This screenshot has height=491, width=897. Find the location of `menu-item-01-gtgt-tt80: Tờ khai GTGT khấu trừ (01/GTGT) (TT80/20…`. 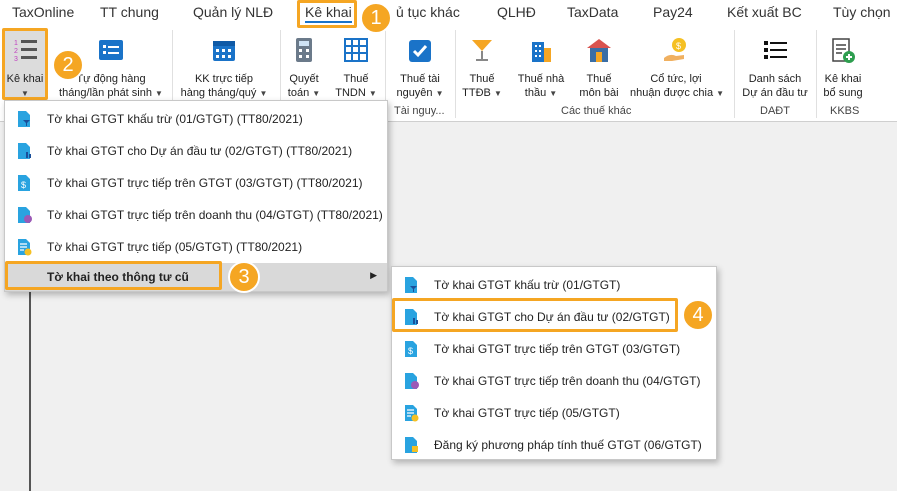

menu-item-01-gtgt-tt80: Tờ khai GTGT khấu trừ (01/GTGT) (TT80/20… is located at coordinates (196, 119).